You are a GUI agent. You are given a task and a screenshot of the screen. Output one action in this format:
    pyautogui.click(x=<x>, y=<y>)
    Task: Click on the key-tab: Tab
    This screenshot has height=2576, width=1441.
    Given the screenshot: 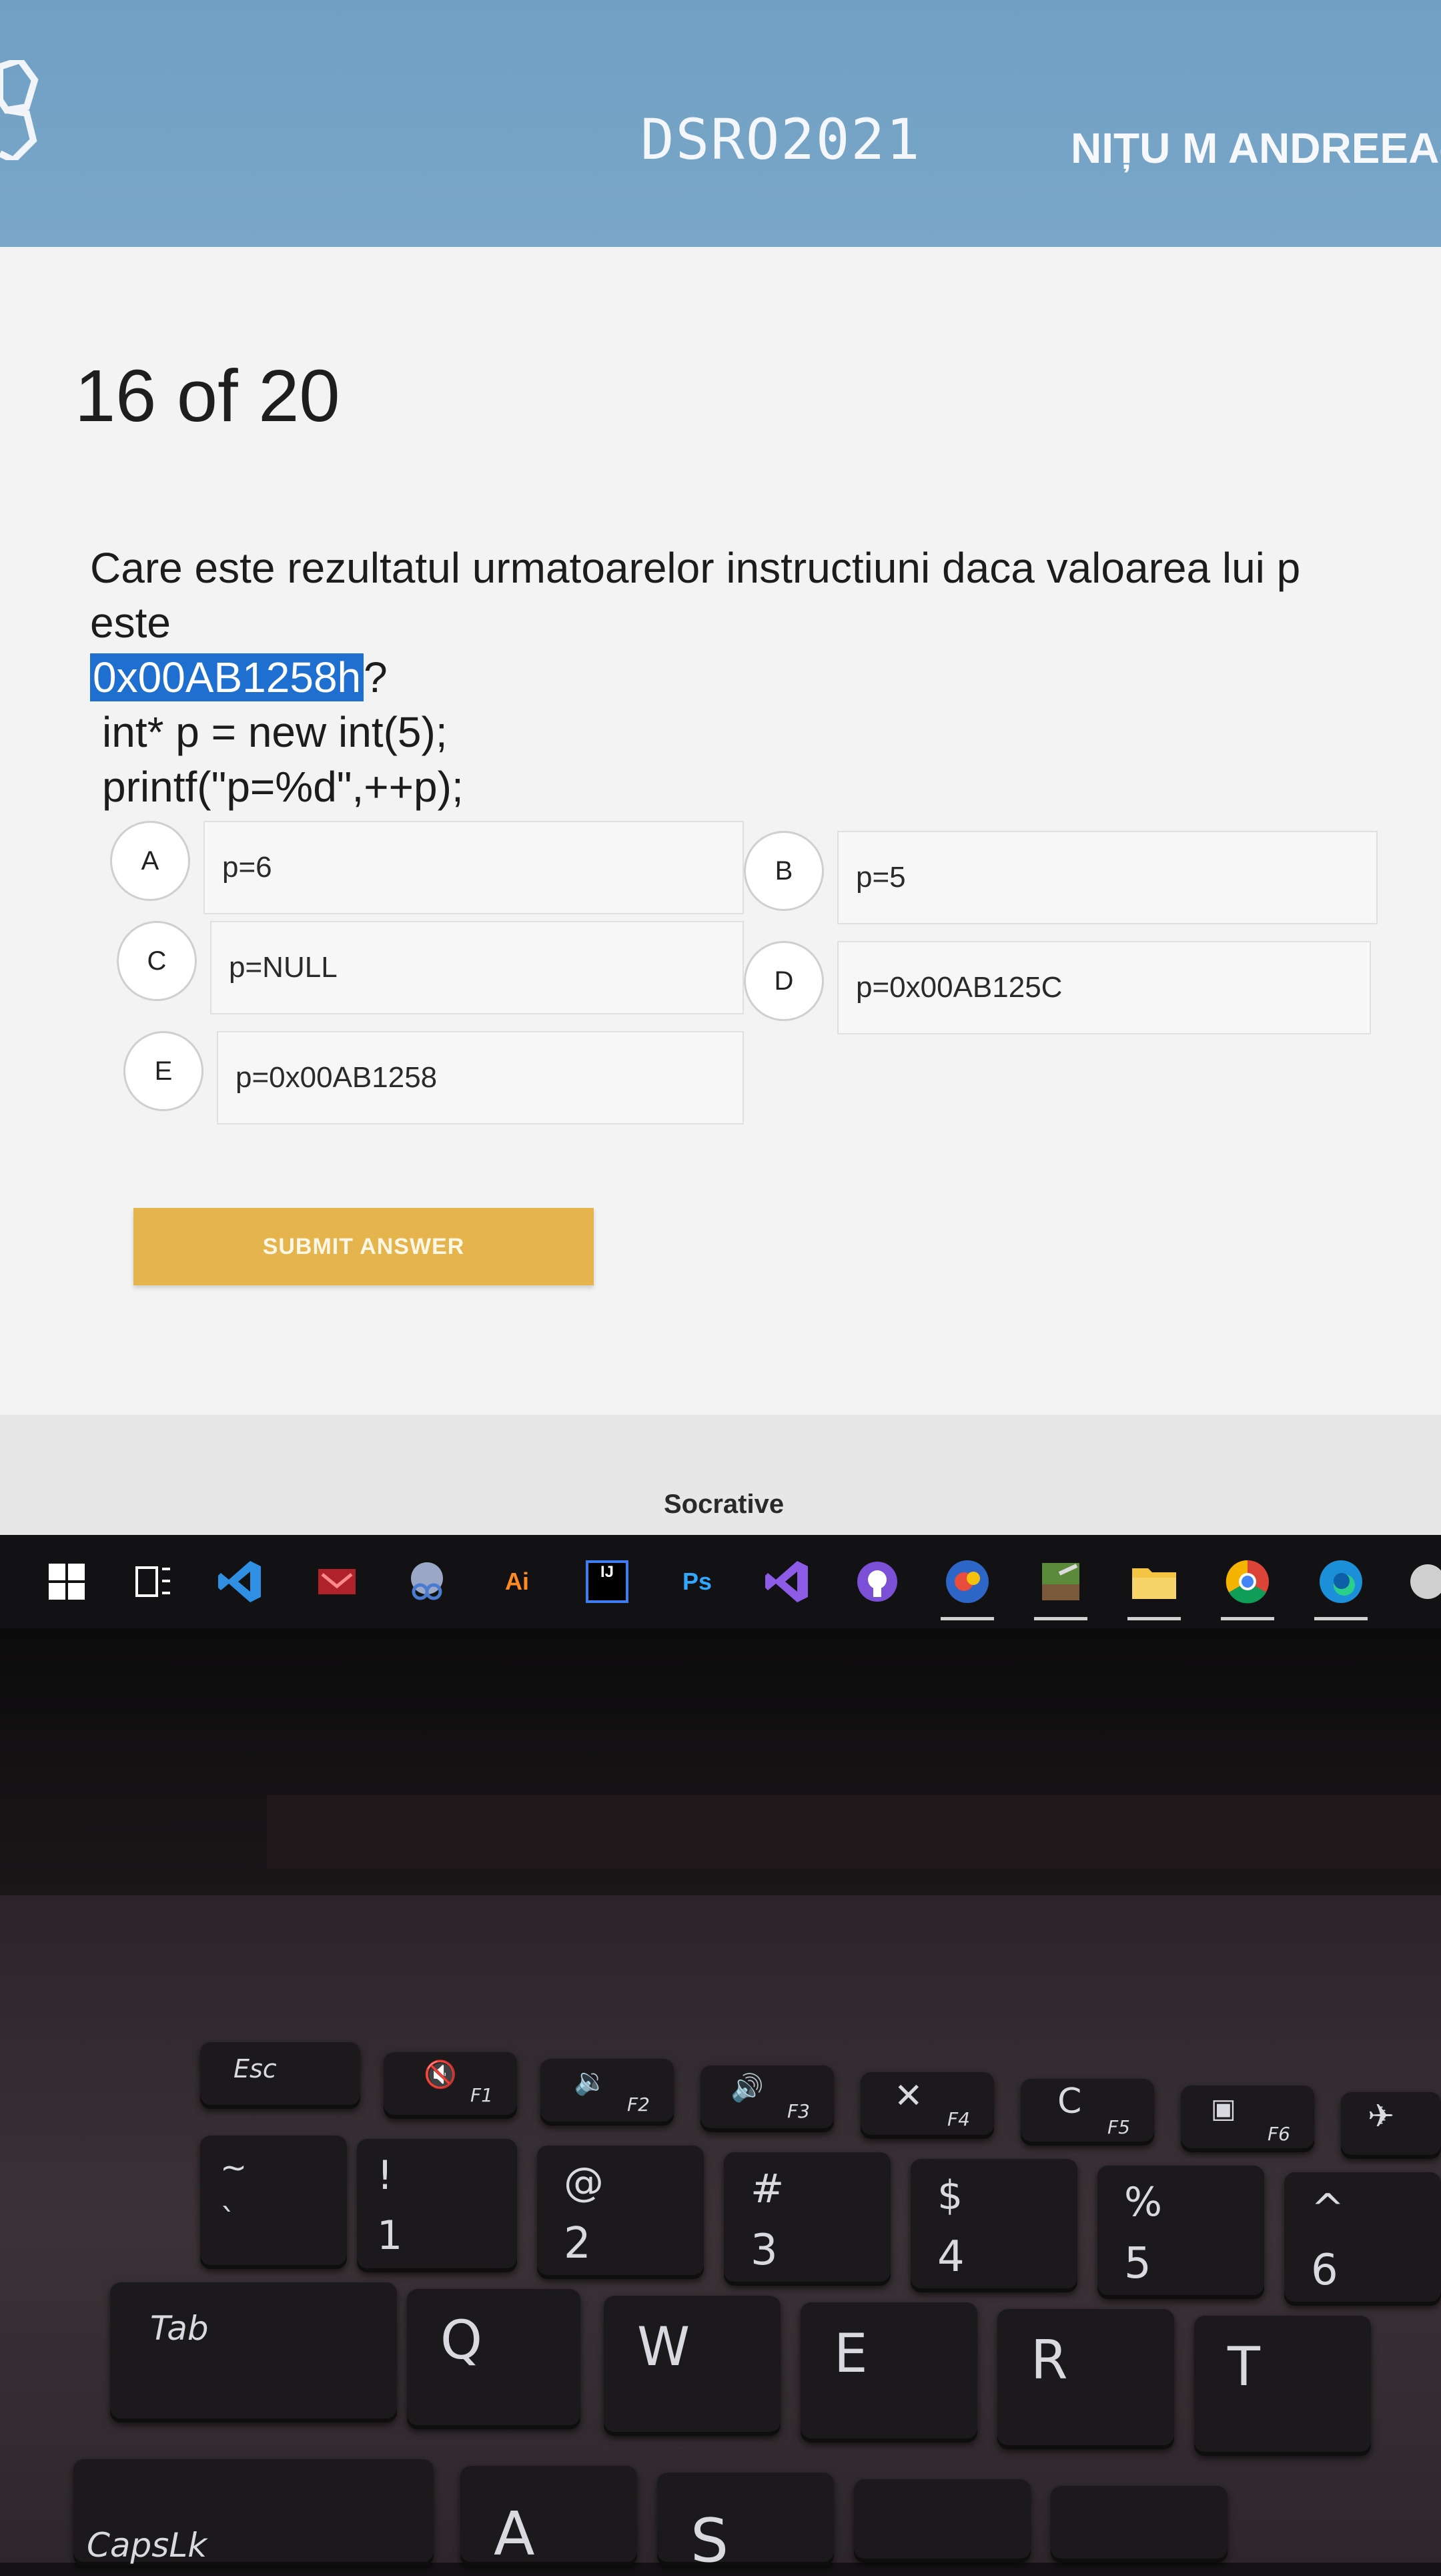 What is the action you would take?
    pyautogui.click(x=253, y=2352)
    